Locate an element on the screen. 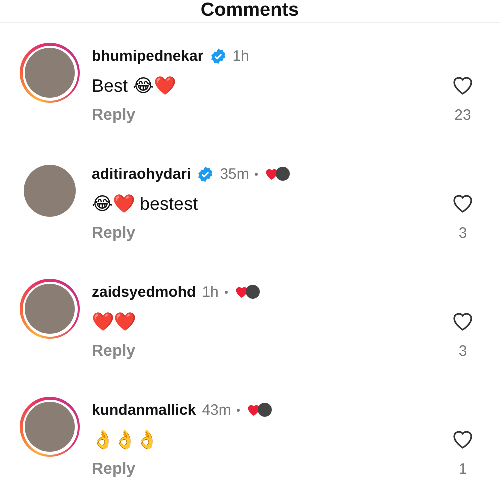  username: kundanmallick is located at coordinates (144, 410).